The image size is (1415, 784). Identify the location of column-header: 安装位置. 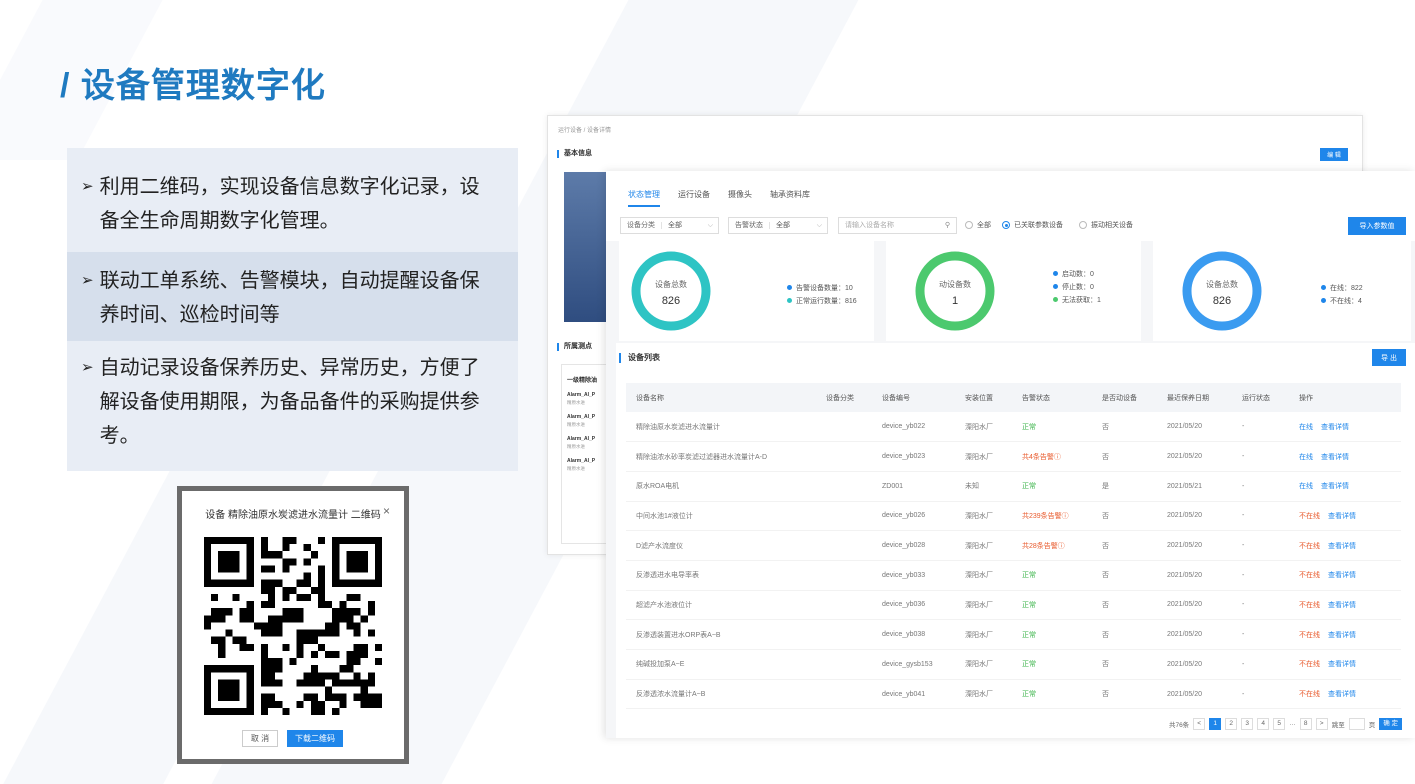
(983, 397).